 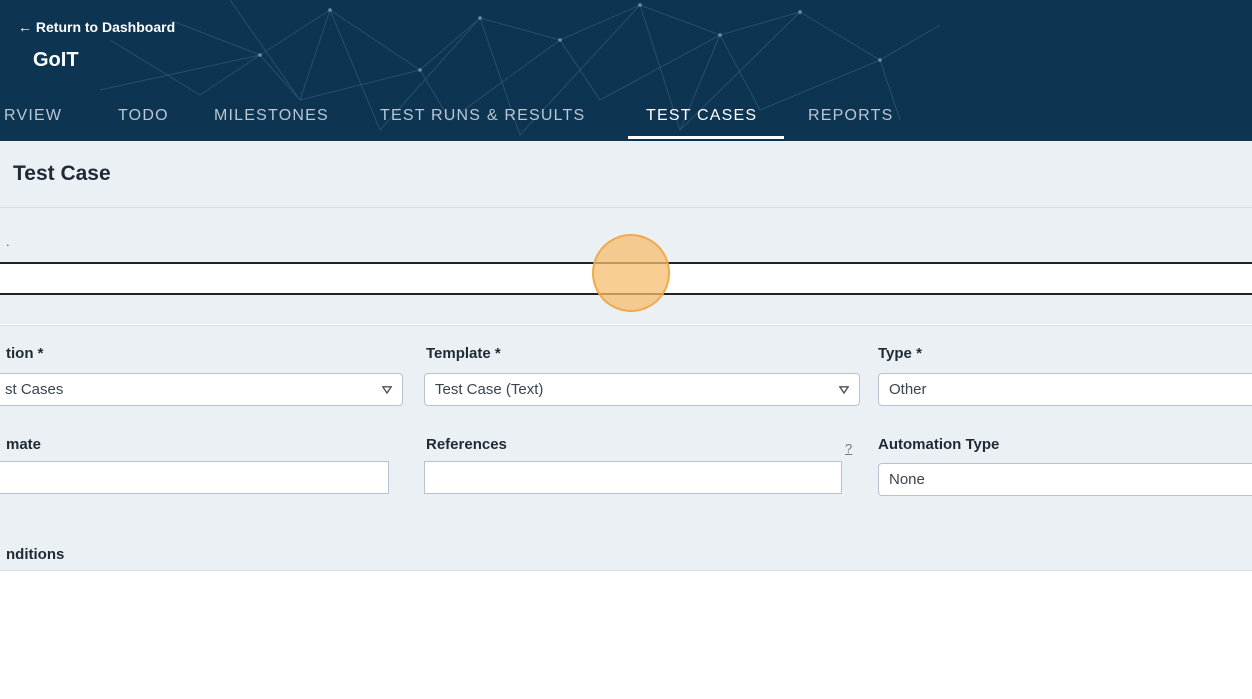 I want to click on tab-reports: REPORTS, so click(x=850, y=116).